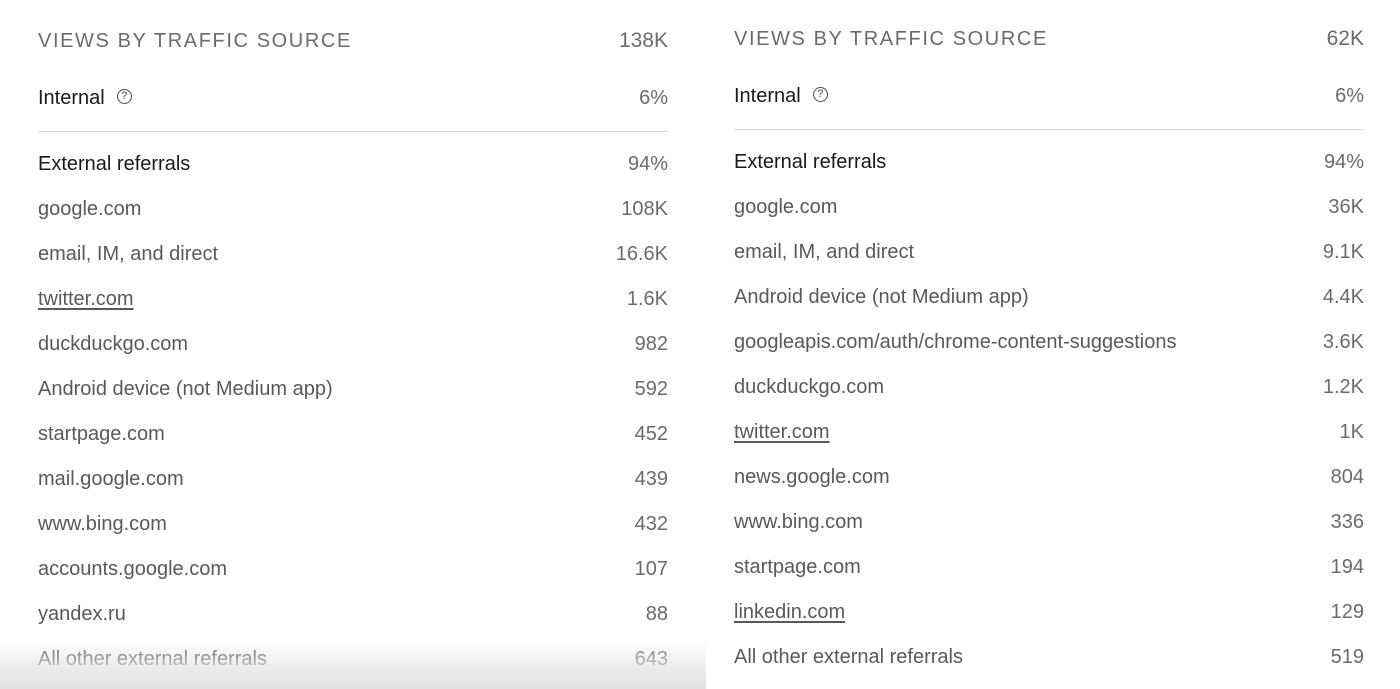 The width and height of the screenshot is (1400, 689). Describe the element at coordinates (1049, 39) in the screenshot. I see `panel-header: VIEWS BY TRAFFIC SOURCE 62K` at that location.